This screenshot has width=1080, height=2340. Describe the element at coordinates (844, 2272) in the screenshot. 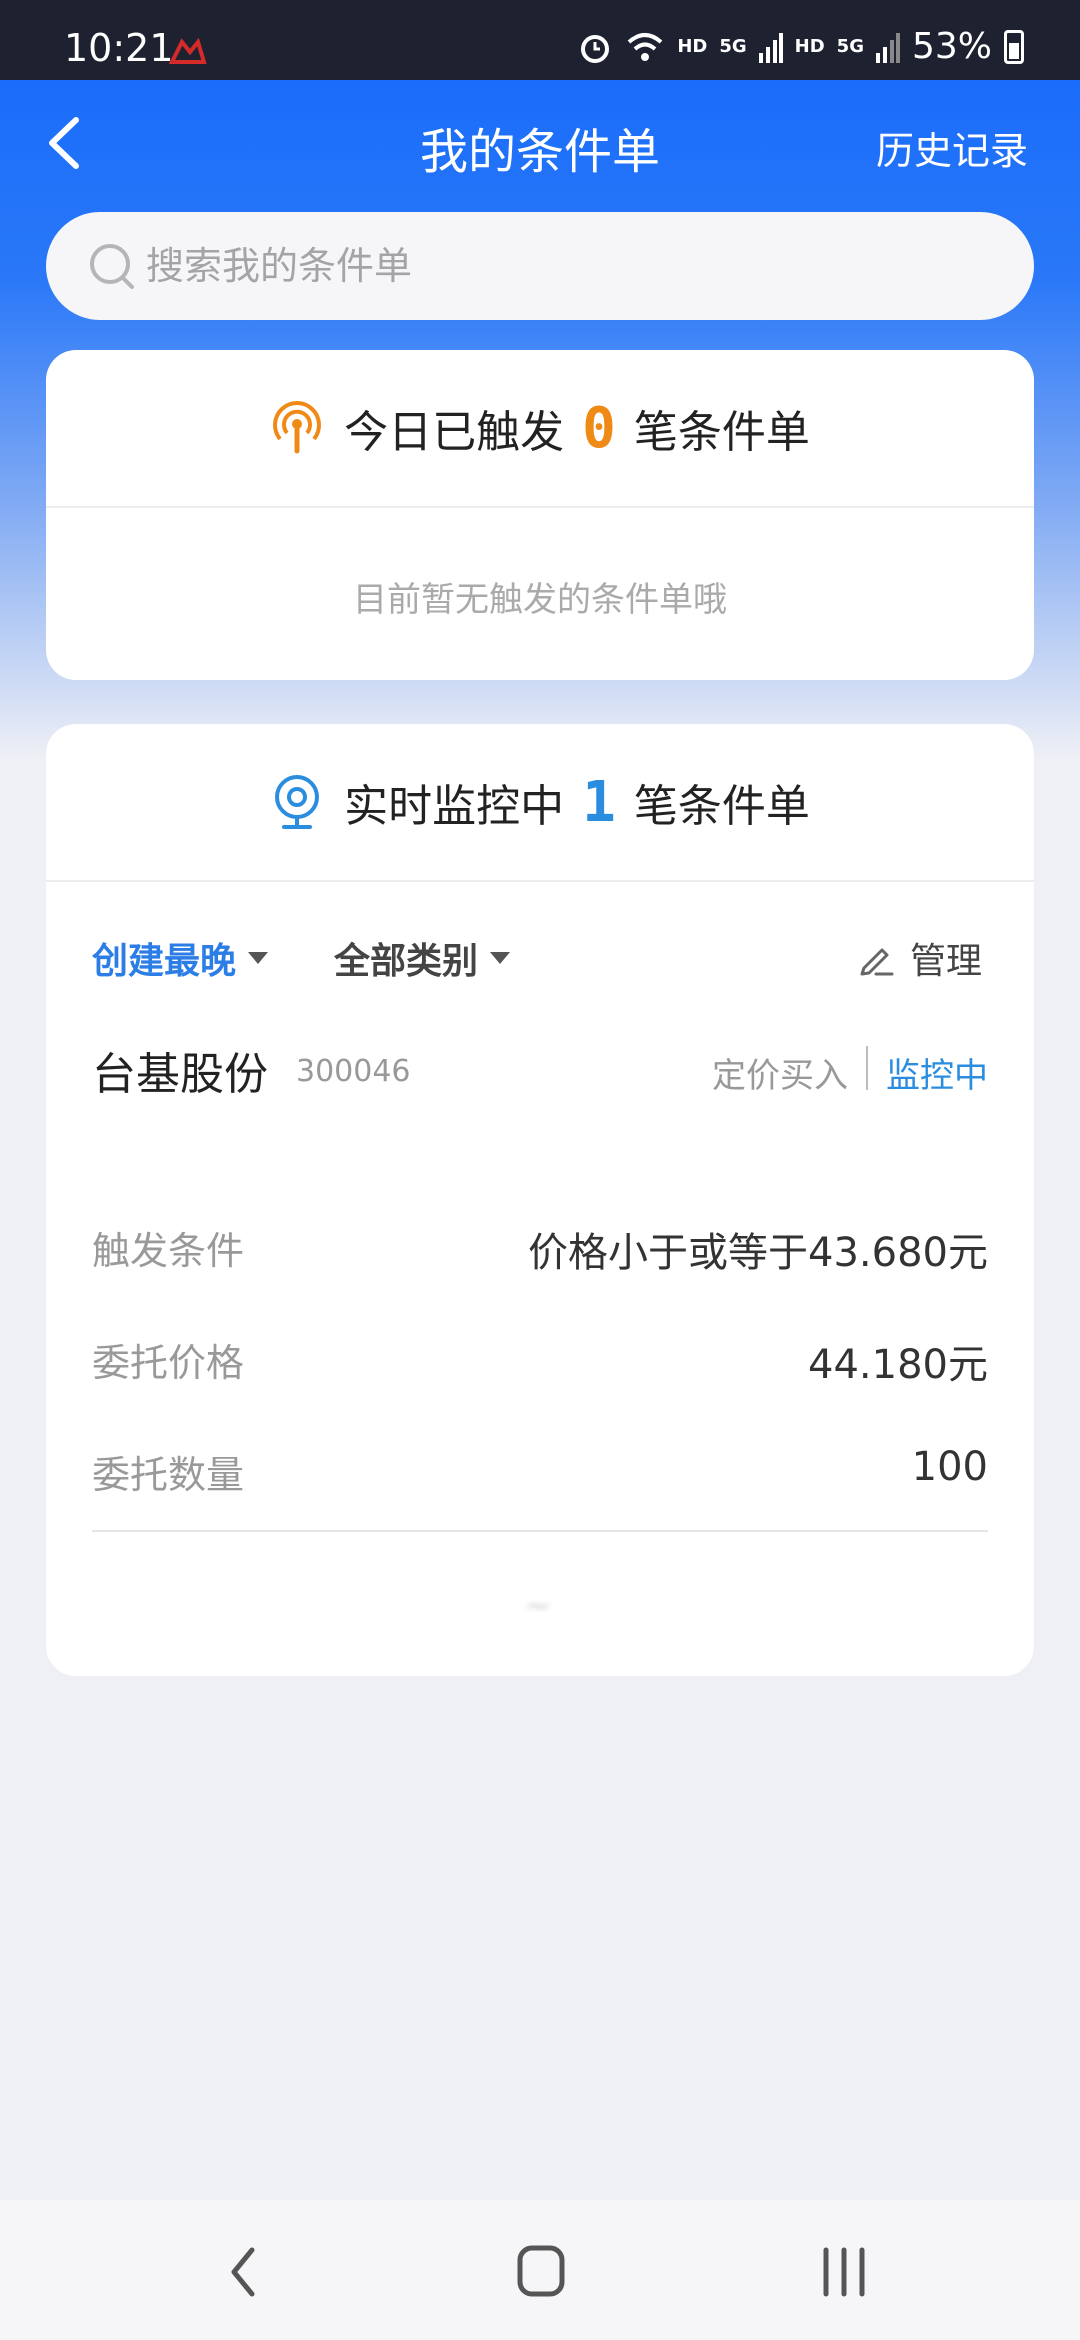

I see `nav-recents-icon` at that location.